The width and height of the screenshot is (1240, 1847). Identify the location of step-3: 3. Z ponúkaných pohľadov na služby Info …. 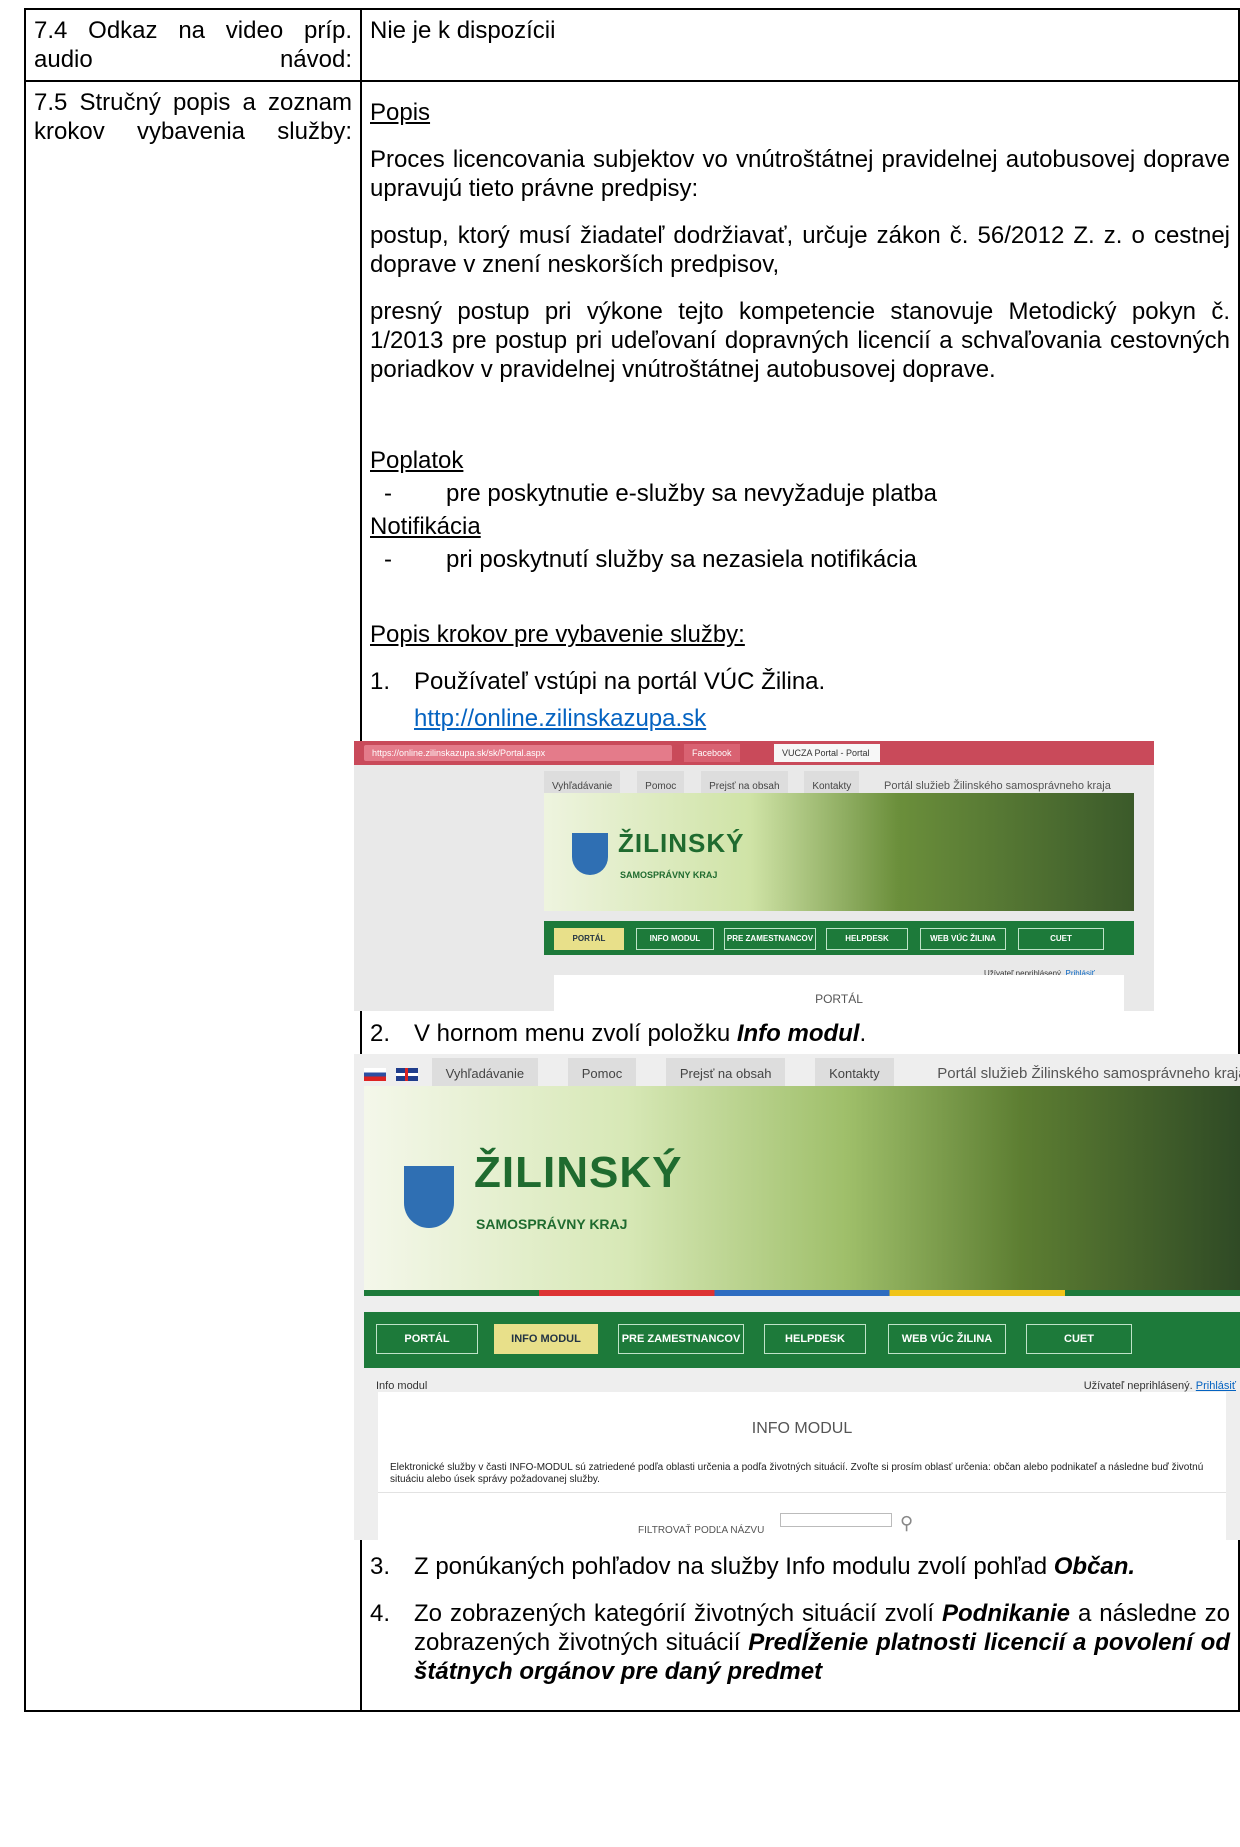
(800, 1566).